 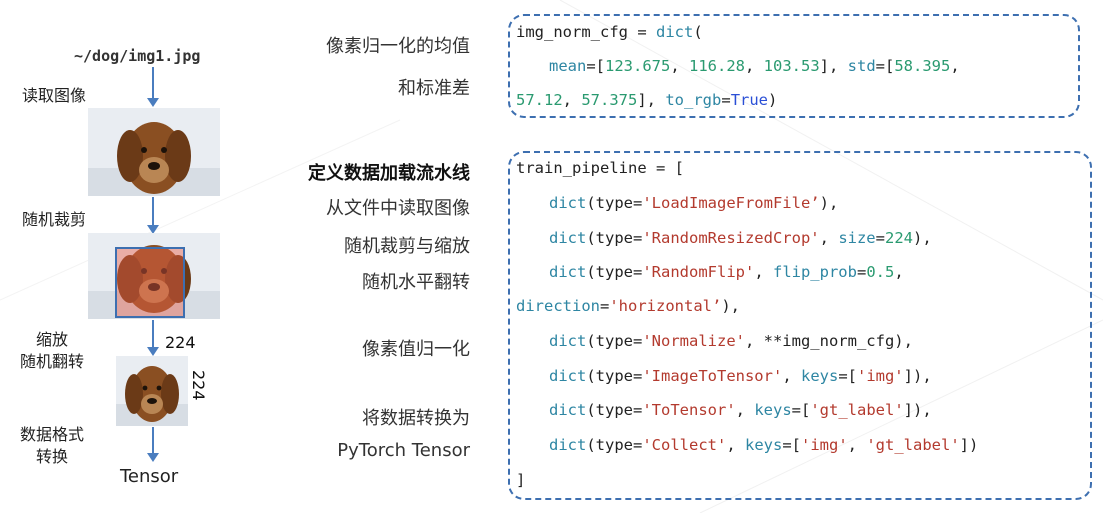 I want to click on code2-head: train_pipeline = [, so click(x=600, y=168).